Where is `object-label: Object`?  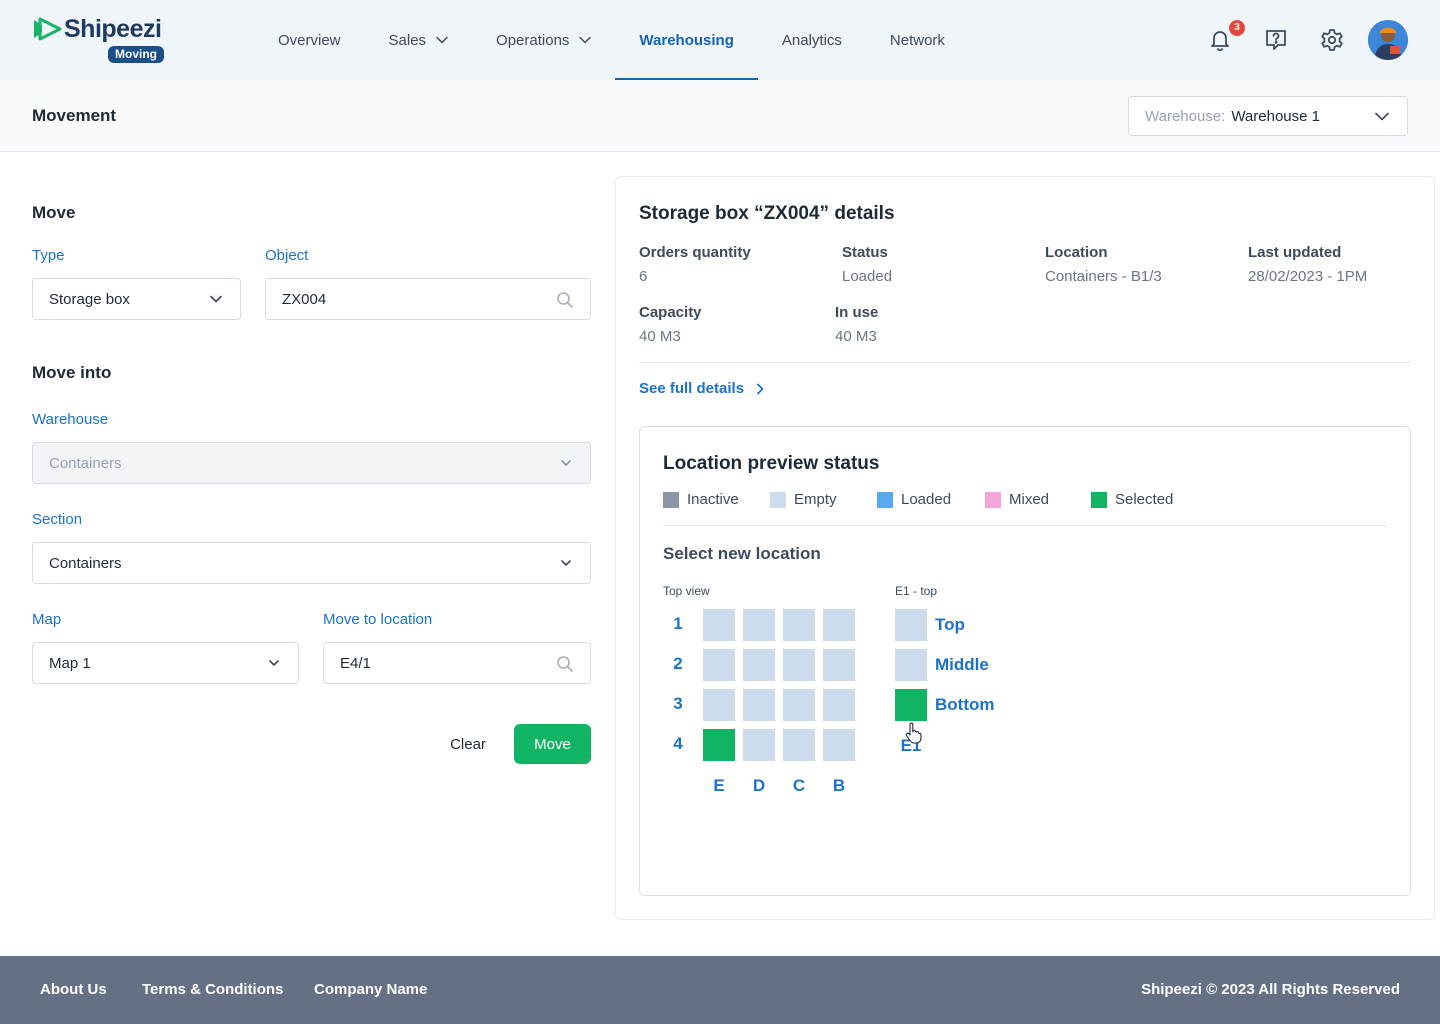 object-label: Object is located at coordinates (287, 255).